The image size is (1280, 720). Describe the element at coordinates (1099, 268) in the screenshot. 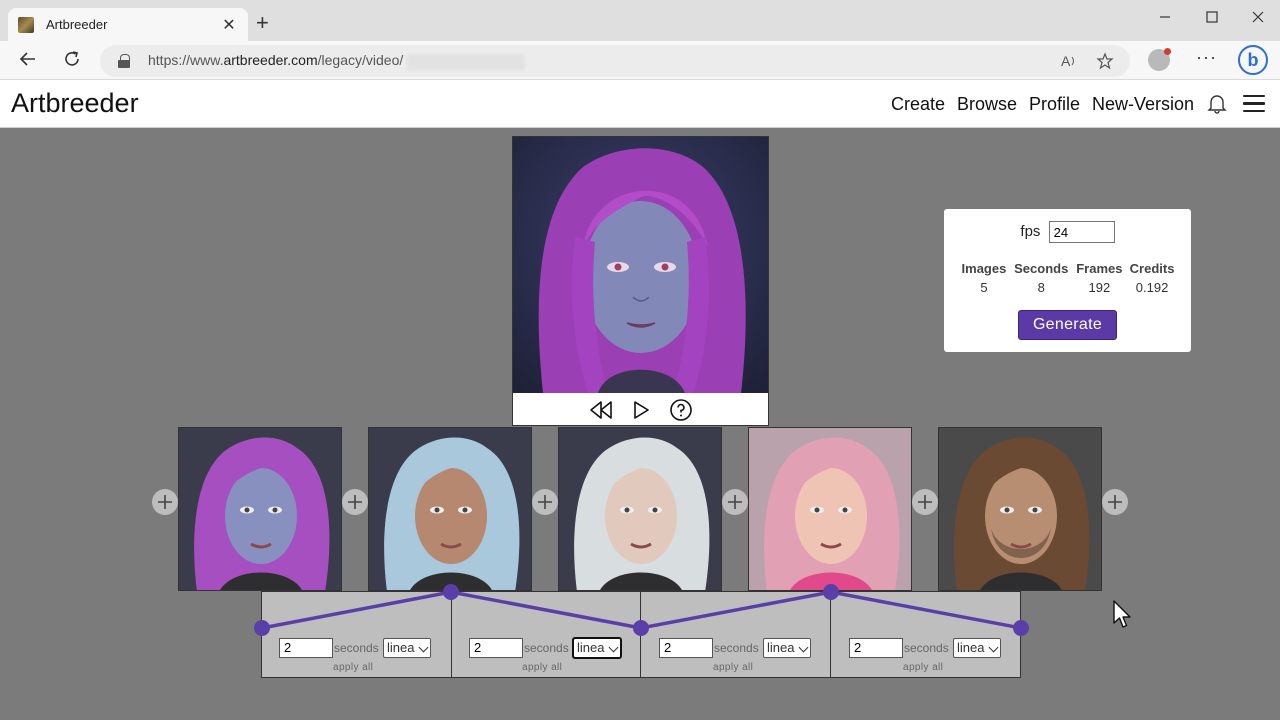

I see `stat-header-frames: Frames` at that location.